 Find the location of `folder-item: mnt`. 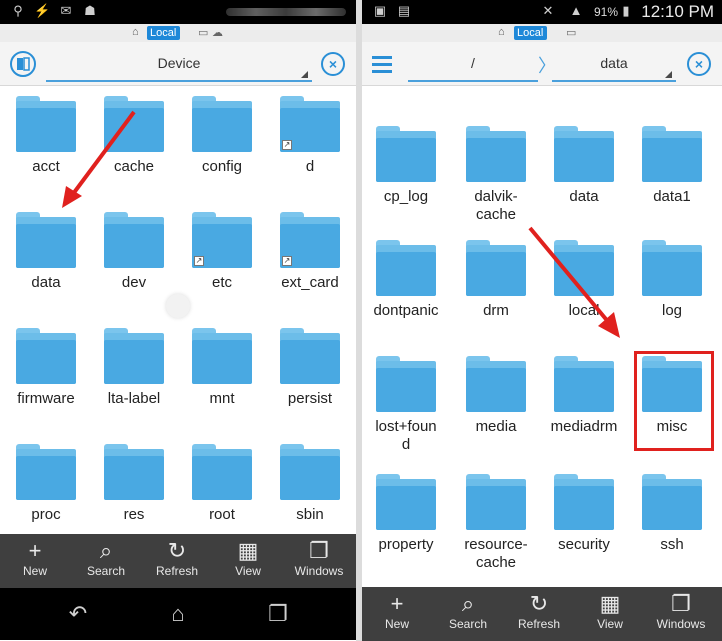

folder-item: mnt is located at coordinates (222, 368).